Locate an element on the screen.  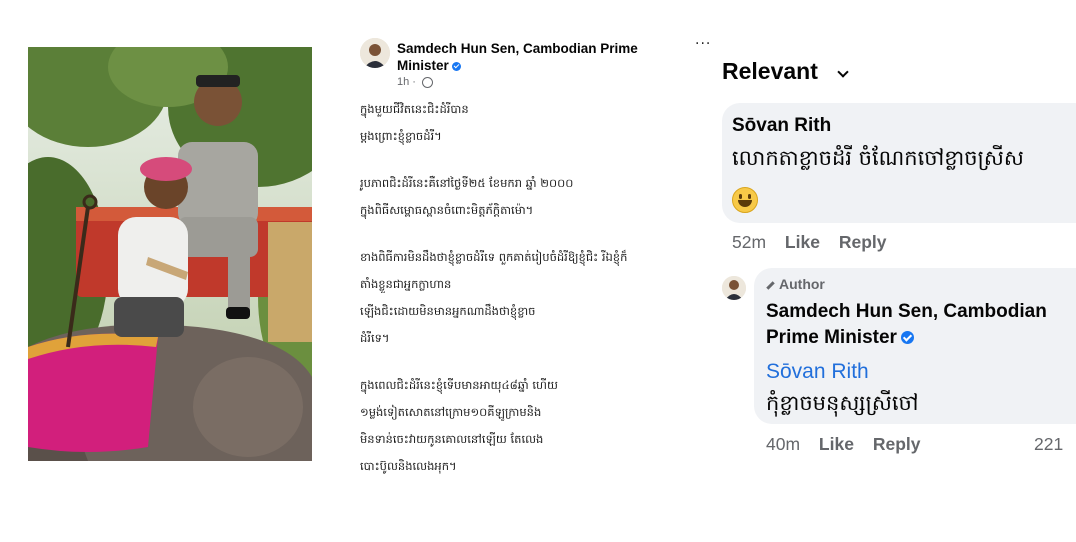
post-line: មិនទាន់ចេះវាយកូនគោលនៅឡើយ តែលេង is located at coordinates (452, 439).